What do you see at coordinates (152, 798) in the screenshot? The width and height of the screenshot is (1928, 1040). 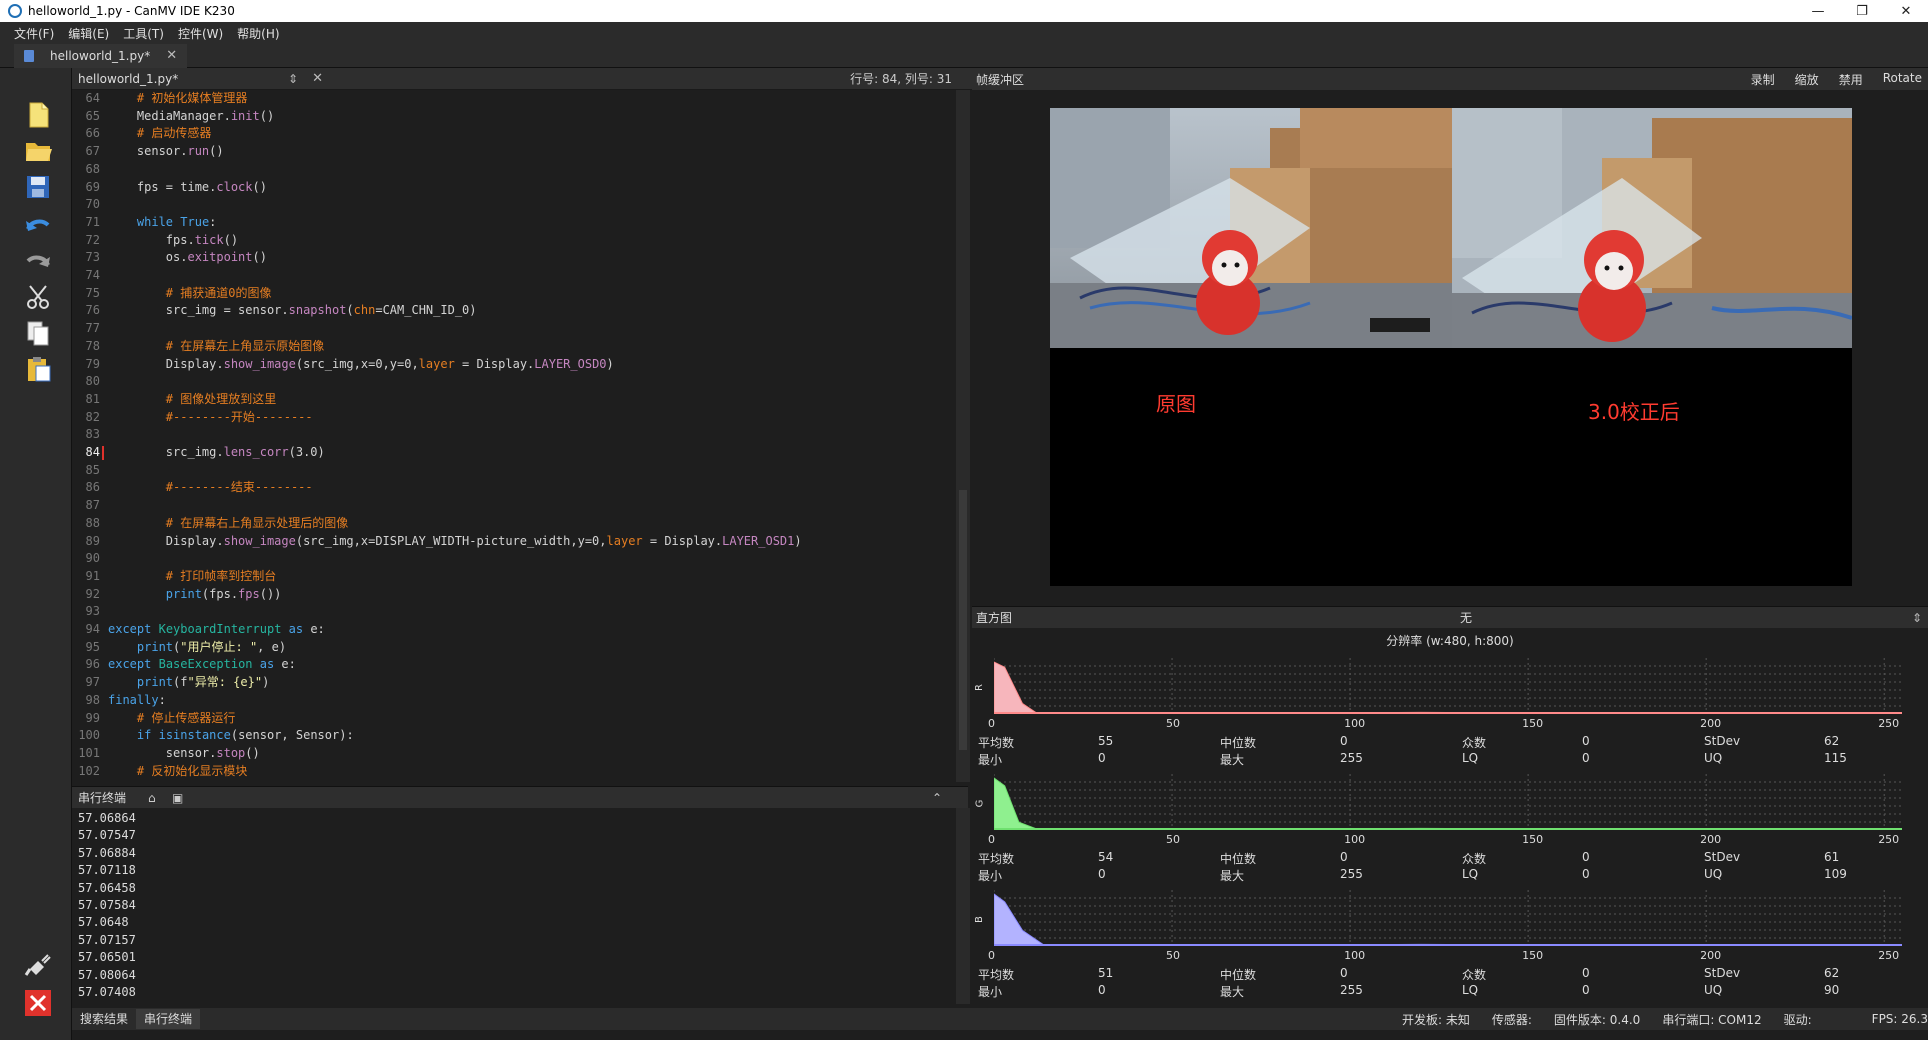 I see `clear-terminal-icon: ⌂` at bounding box center [152, 798].